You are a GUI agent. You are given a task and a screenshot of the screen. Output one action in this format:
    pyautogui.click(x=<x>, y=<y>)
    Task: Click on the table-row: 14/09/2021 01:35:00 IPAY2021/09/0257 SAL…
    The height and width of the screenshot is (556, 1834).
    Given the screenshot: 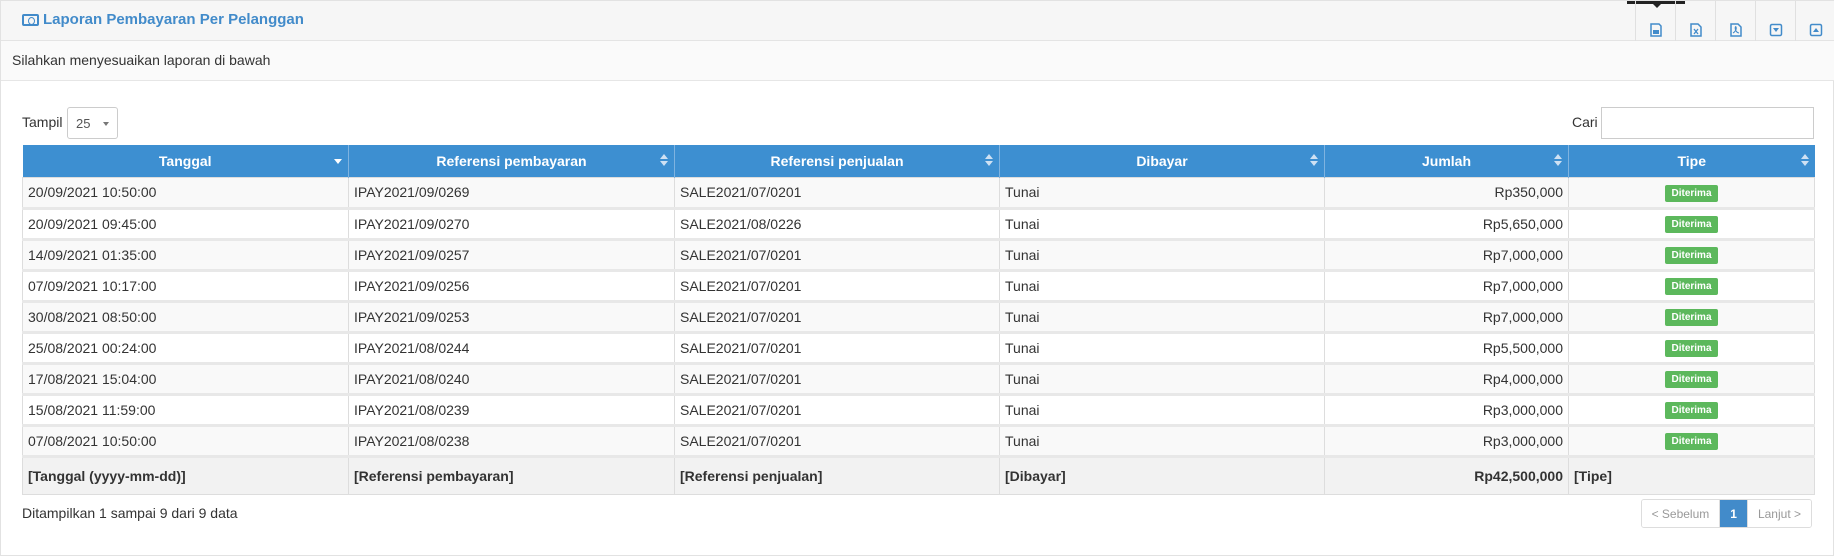 What is the action you would take?
    pyautogui.click(x=918, y=255)
    